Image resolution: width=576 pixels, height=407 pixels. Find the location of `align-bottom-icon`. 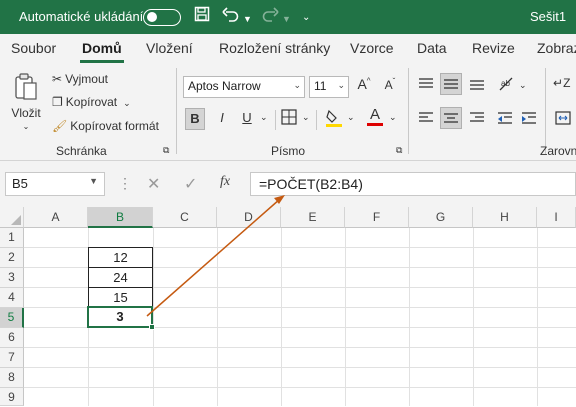

align-bottom-icon is located at coordinates (477, 85).